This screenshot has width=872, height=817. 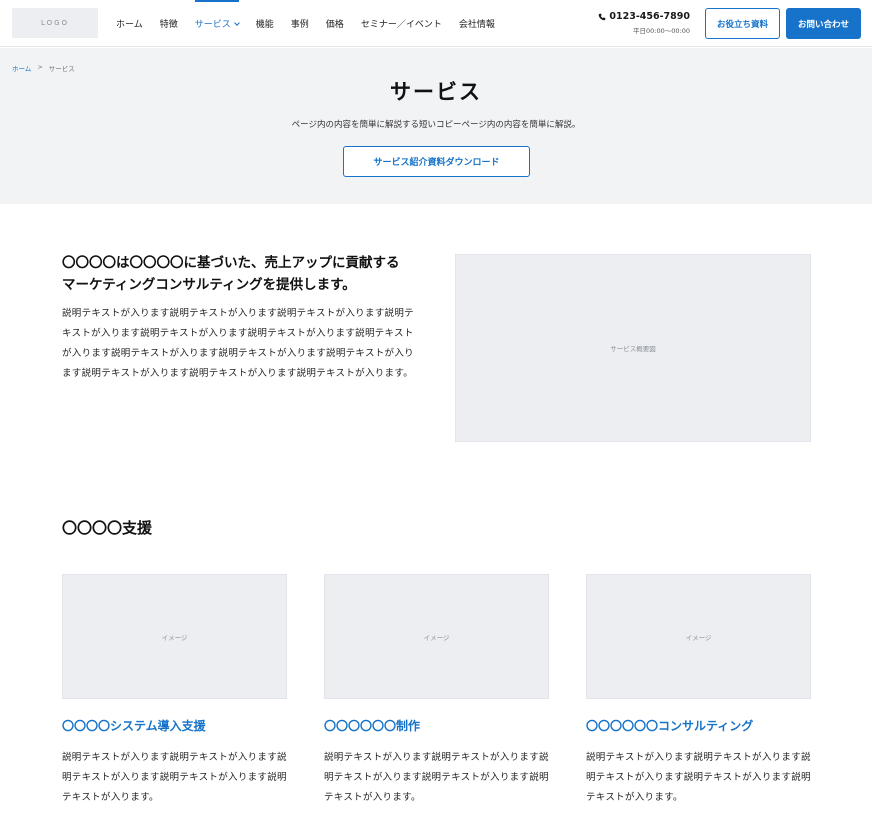 I want to click on intro-heading-line: マーケティングコンサルティングを提供します。, so click(x=209, y=285).